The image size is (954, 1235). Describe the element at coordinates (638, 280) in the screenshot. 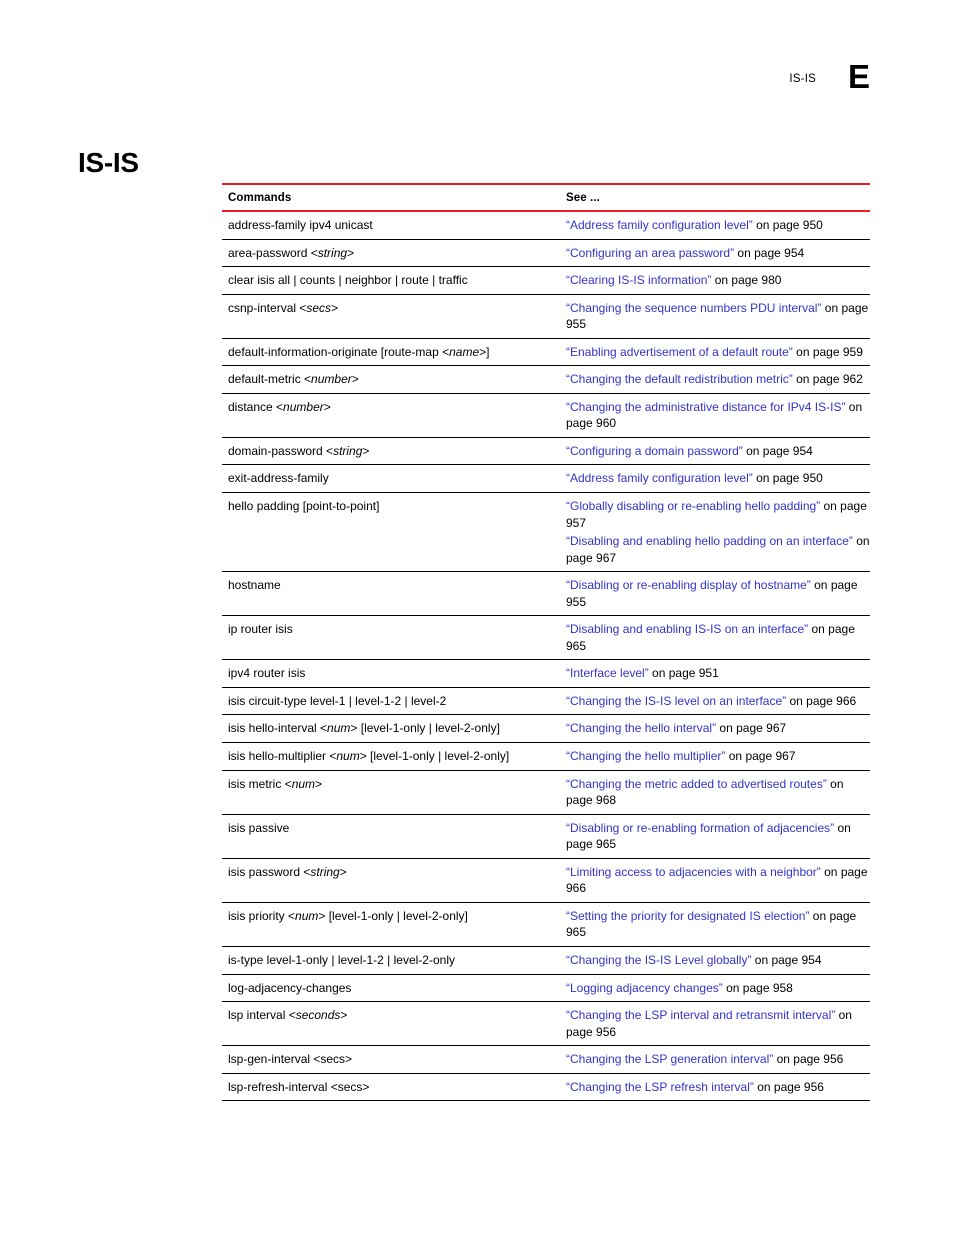

I see `cross-reference-link: “Clearing IS-IS information”` at that location.